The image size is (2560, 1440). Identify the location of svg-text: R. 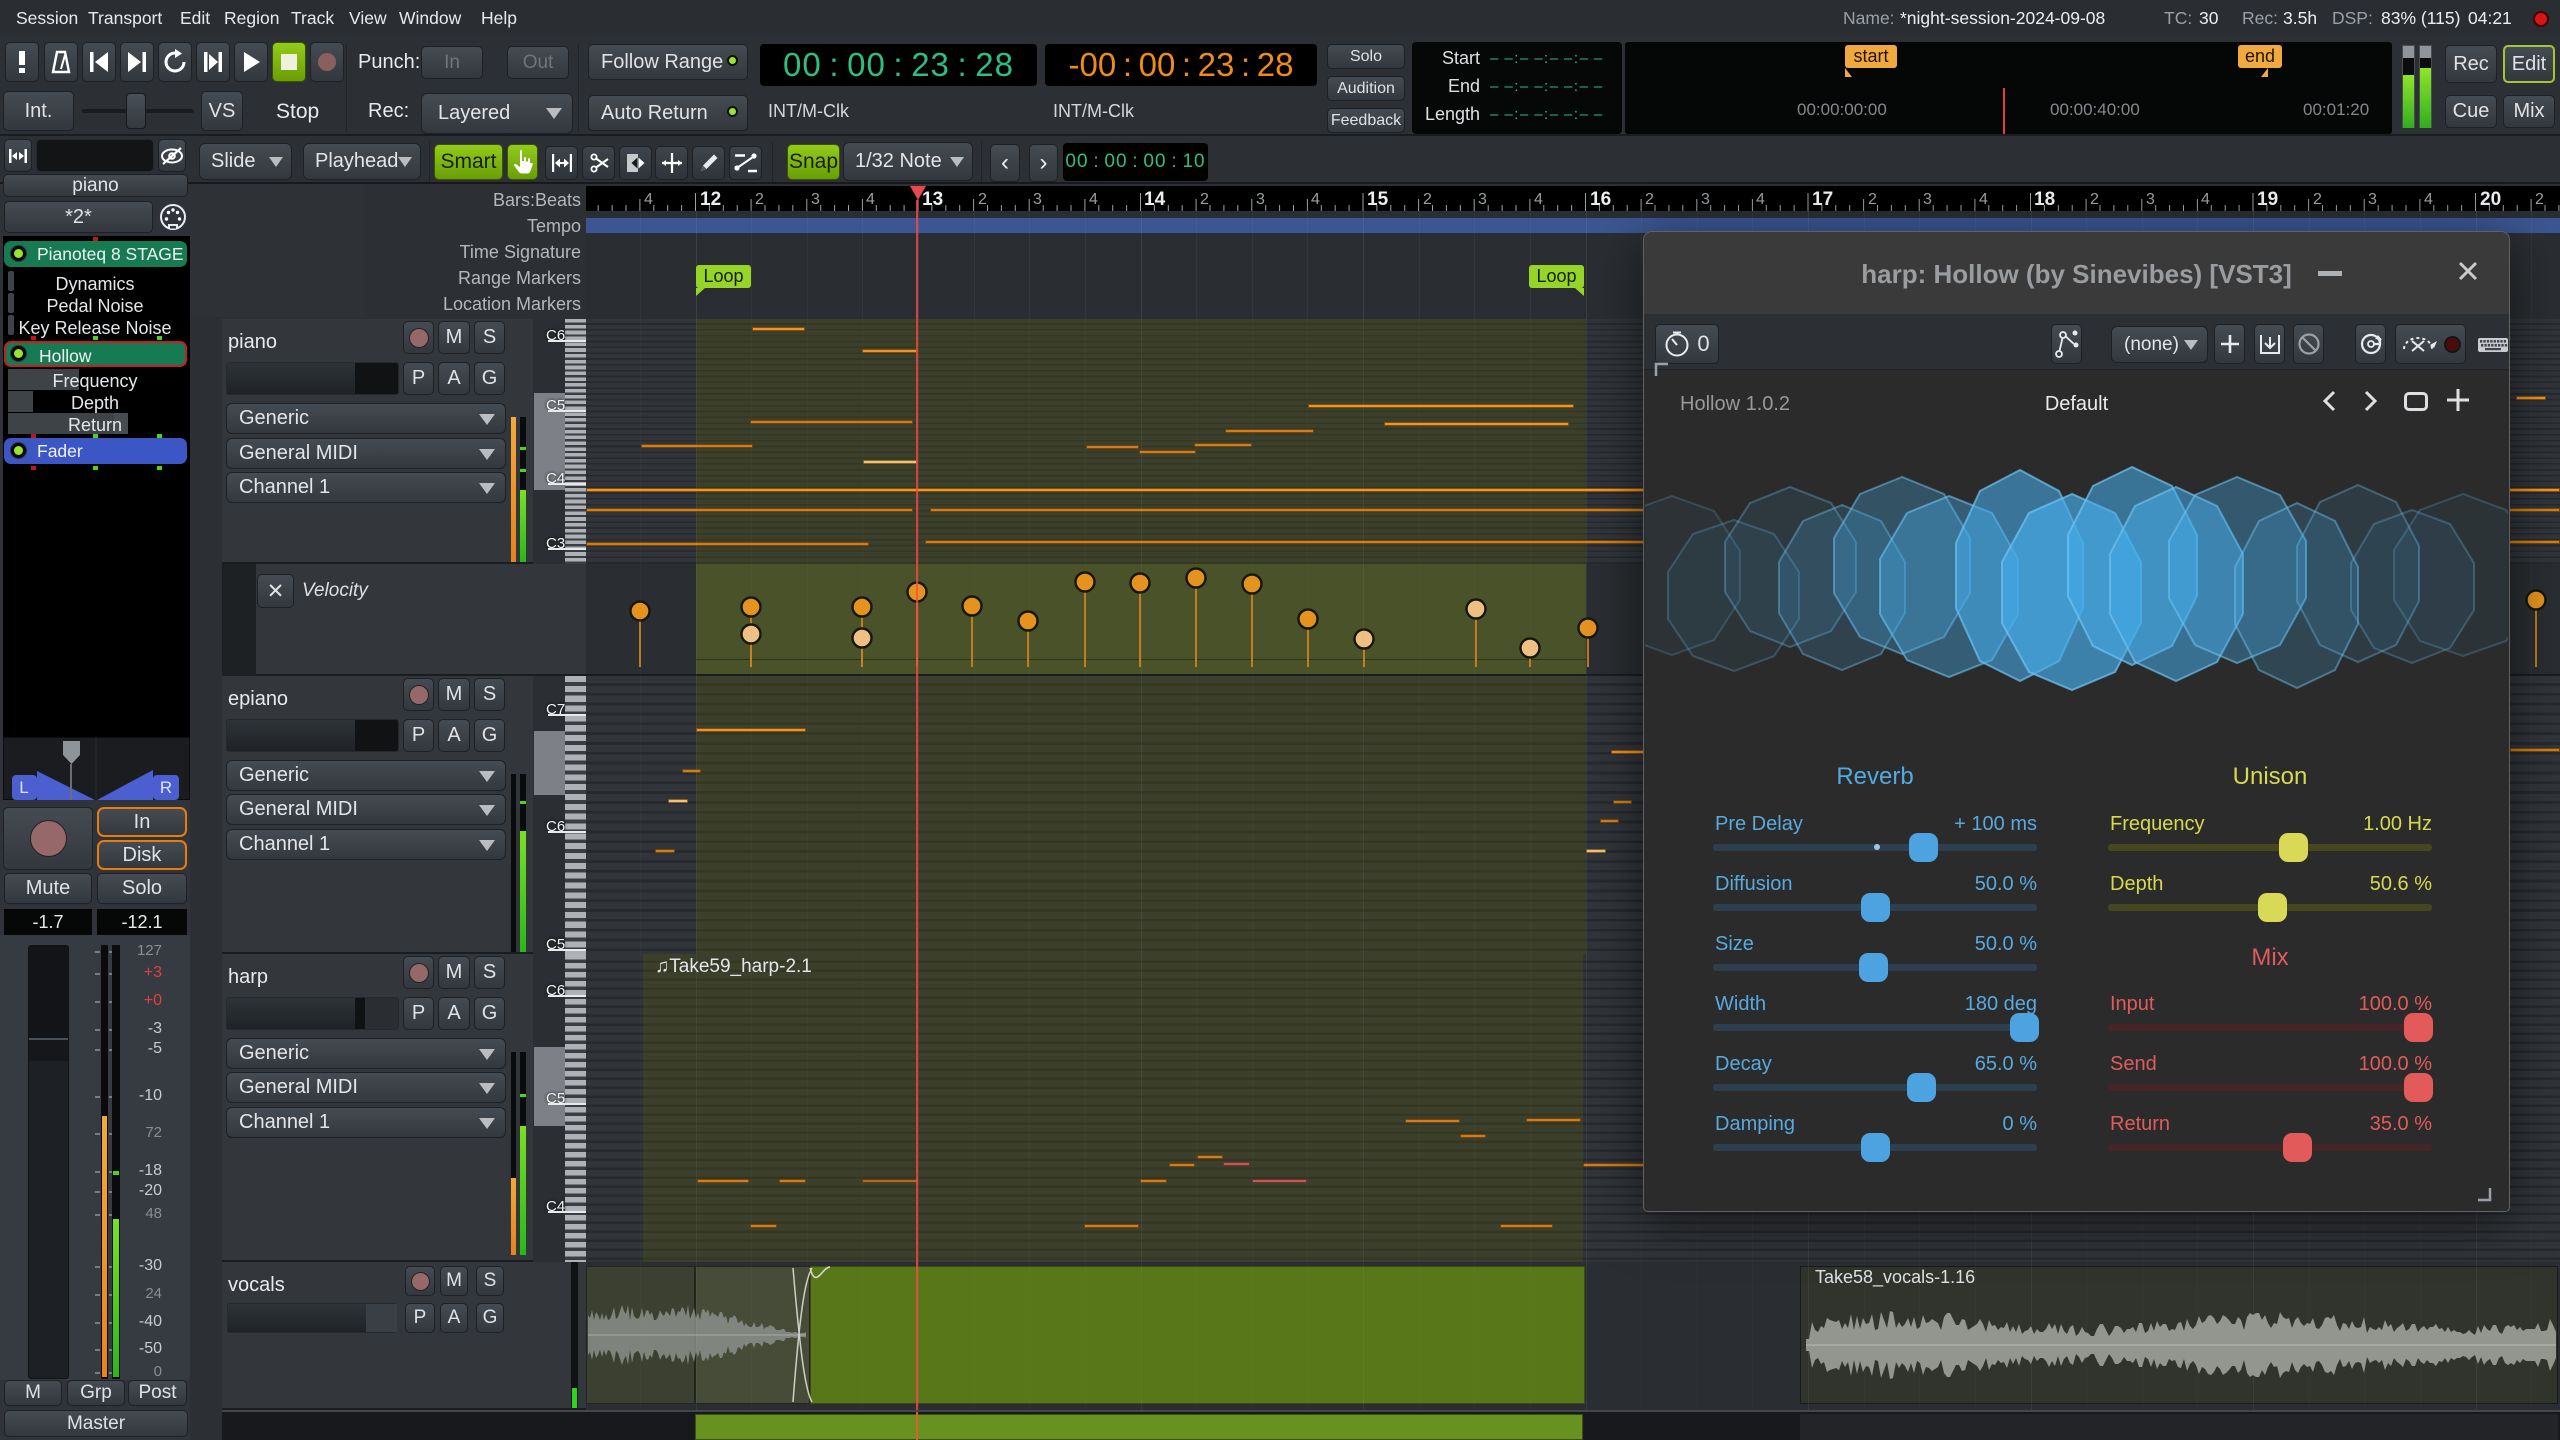
(166, 787).